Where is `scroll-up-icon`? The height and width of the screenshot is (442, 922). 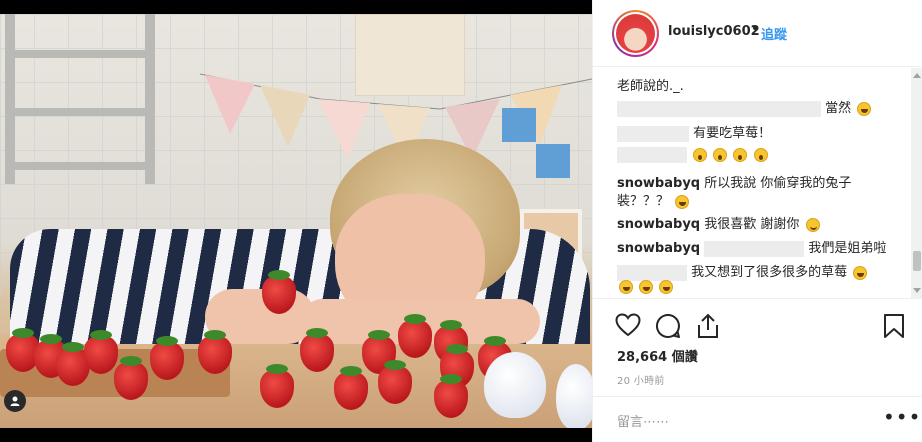
scroll-up-icon is located at coordinates (917, 75).